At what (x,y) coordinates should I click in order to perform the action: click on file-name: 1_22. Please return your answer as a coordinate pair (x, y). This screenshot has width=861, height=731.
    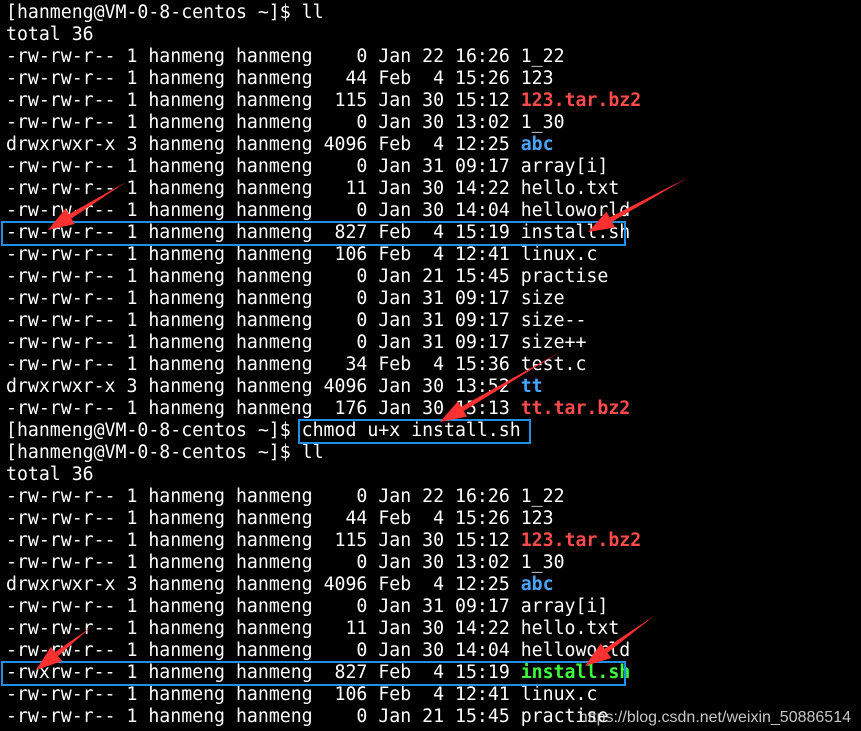
    Looking at the image, I should click on (542, 56).